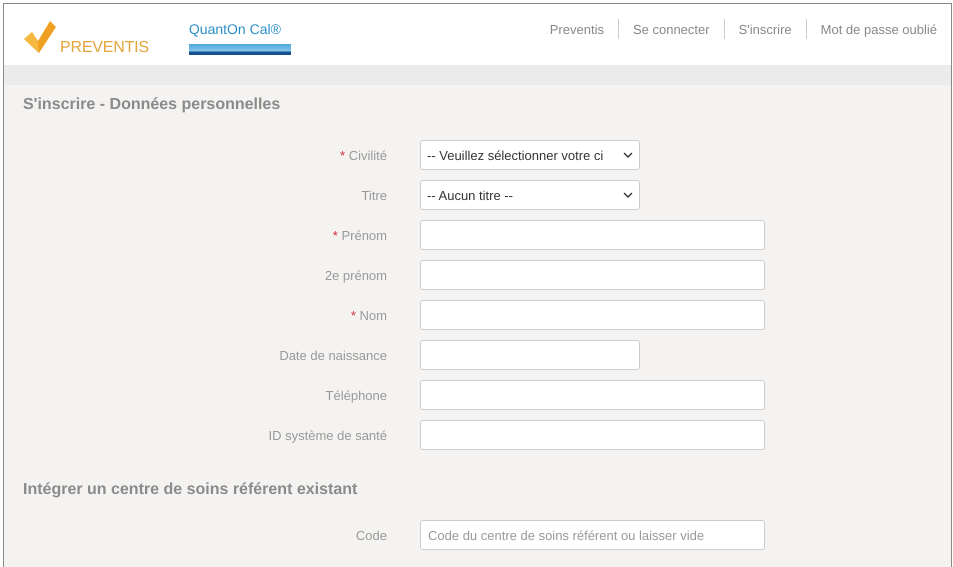  I want to click on field-label: Date de naissance, so click(333, 355).